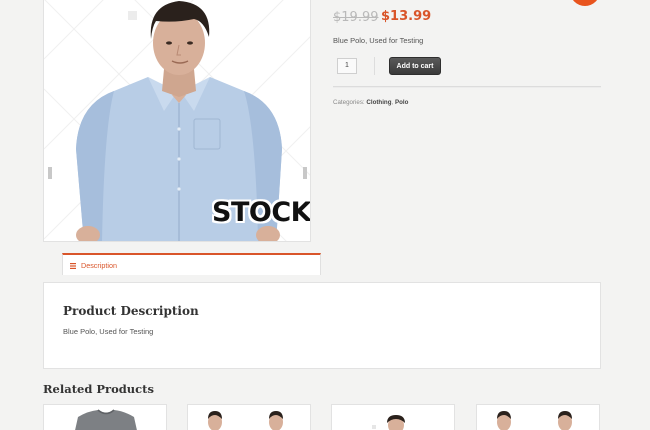 The width and height of the screenshot is (650, 430). Describe the element at coordinates (50, 173) in the screenshot. I see `prev-image-handle` at that location.